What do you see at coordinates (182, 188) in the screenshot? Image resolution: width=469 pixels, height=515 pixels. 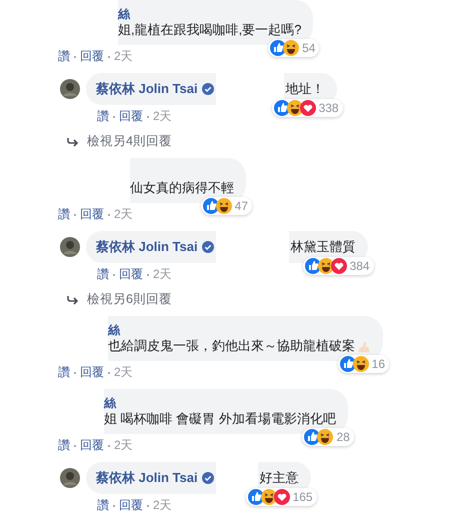 I see `comment-text: 仙女真的病得不輕` at bounding box center [182, 188].